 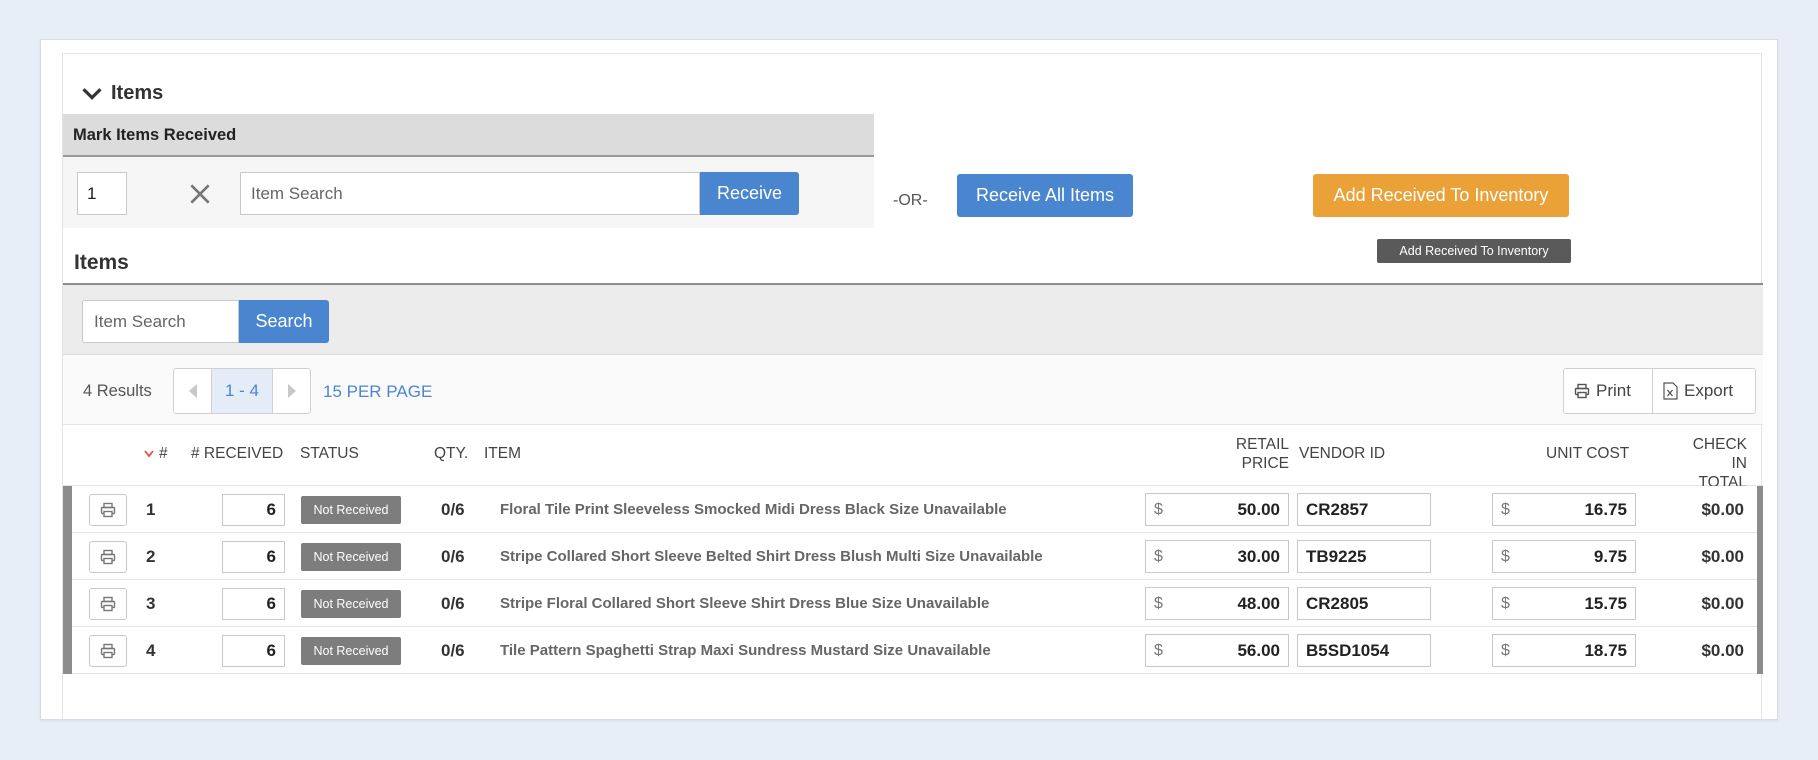 I want to click on mark-items-received-form: Receive, so click(x=468, y=192).